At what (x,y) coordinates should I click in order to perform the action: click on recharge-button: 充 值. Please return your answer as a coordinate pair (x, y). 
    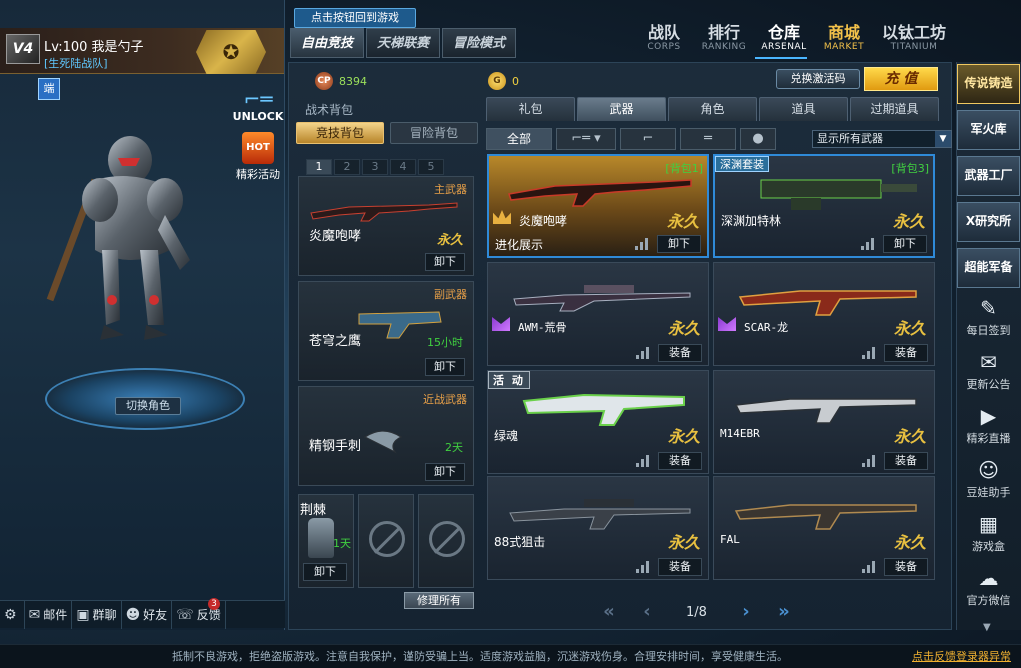
    Looking at the image, I should click on (901, 79).